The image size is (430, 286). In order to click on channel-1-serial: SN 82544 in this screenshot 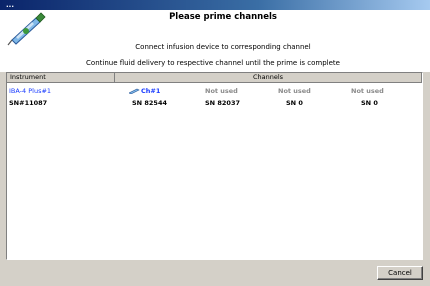, I will do `click(149, 103)`.